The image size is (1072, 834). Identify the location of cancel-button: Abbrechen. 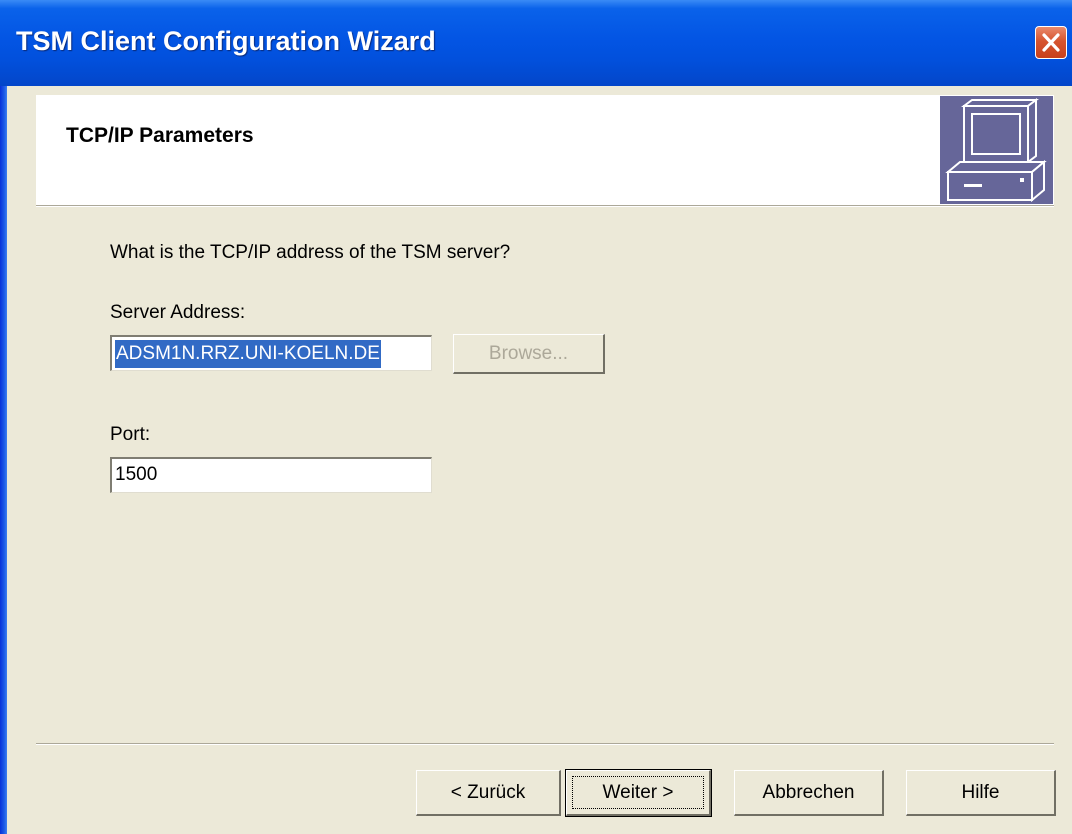
(809, 793).